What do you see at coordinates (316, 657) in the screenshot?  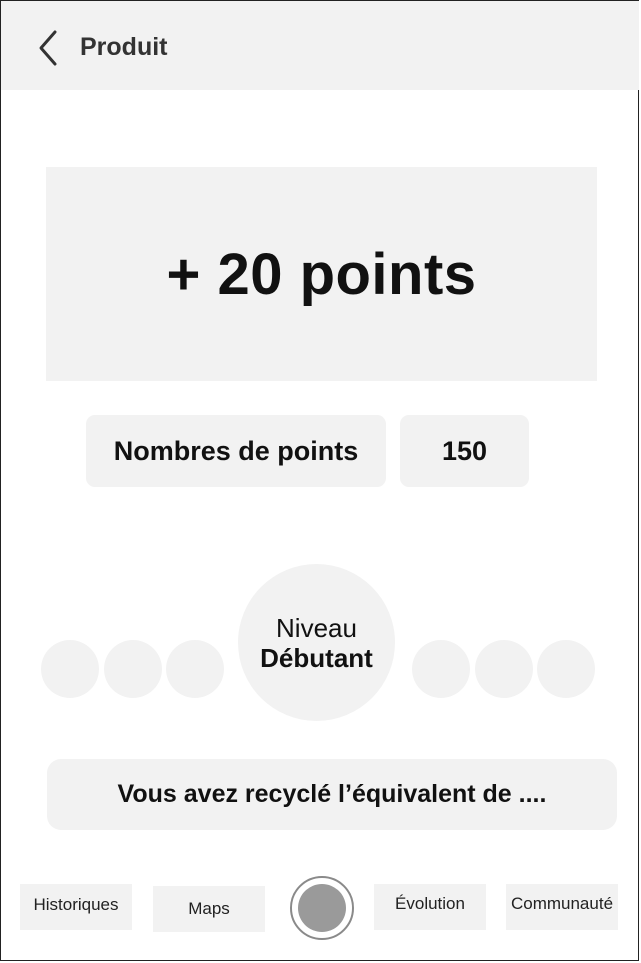 I see `level-name: Débutant` at bounding box center [316, 657].